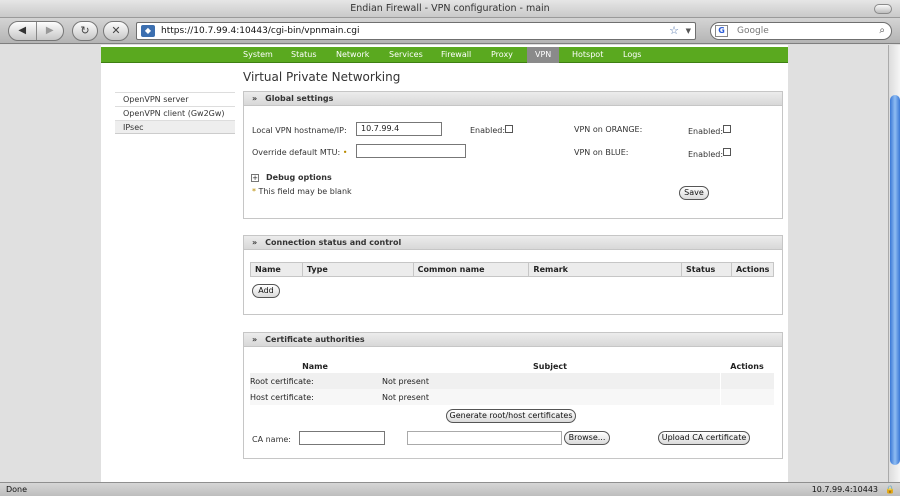  I want to click on table-row: Host certificate: Not present, so click(512, 397).